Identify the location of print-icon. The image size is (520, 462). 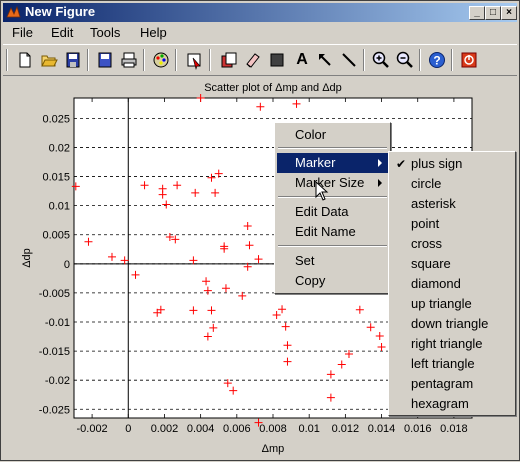
(129, 60).